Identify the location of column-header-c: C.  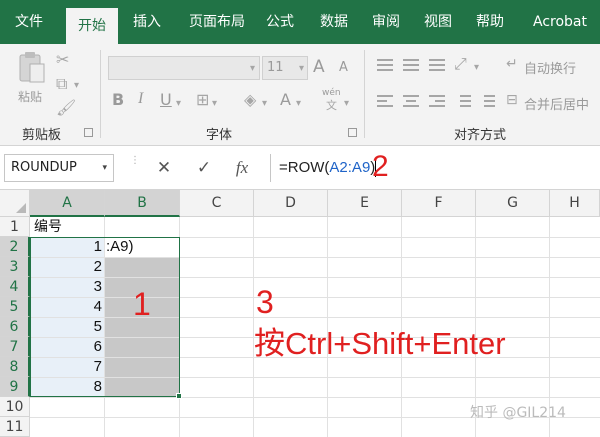
(217, 203).